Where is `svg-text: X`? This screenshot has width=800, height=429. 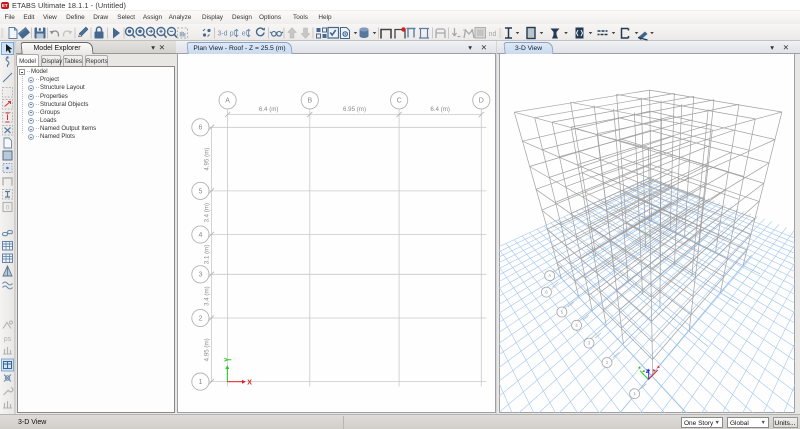 svg-text: X is located at coordinates (249, 383).